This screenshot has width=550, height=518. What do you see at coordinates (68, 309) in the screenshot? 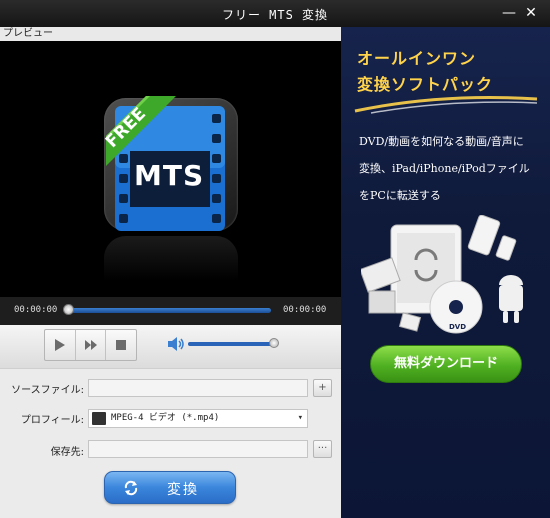
I see `seek-handle` at bounding box center [68, 309].